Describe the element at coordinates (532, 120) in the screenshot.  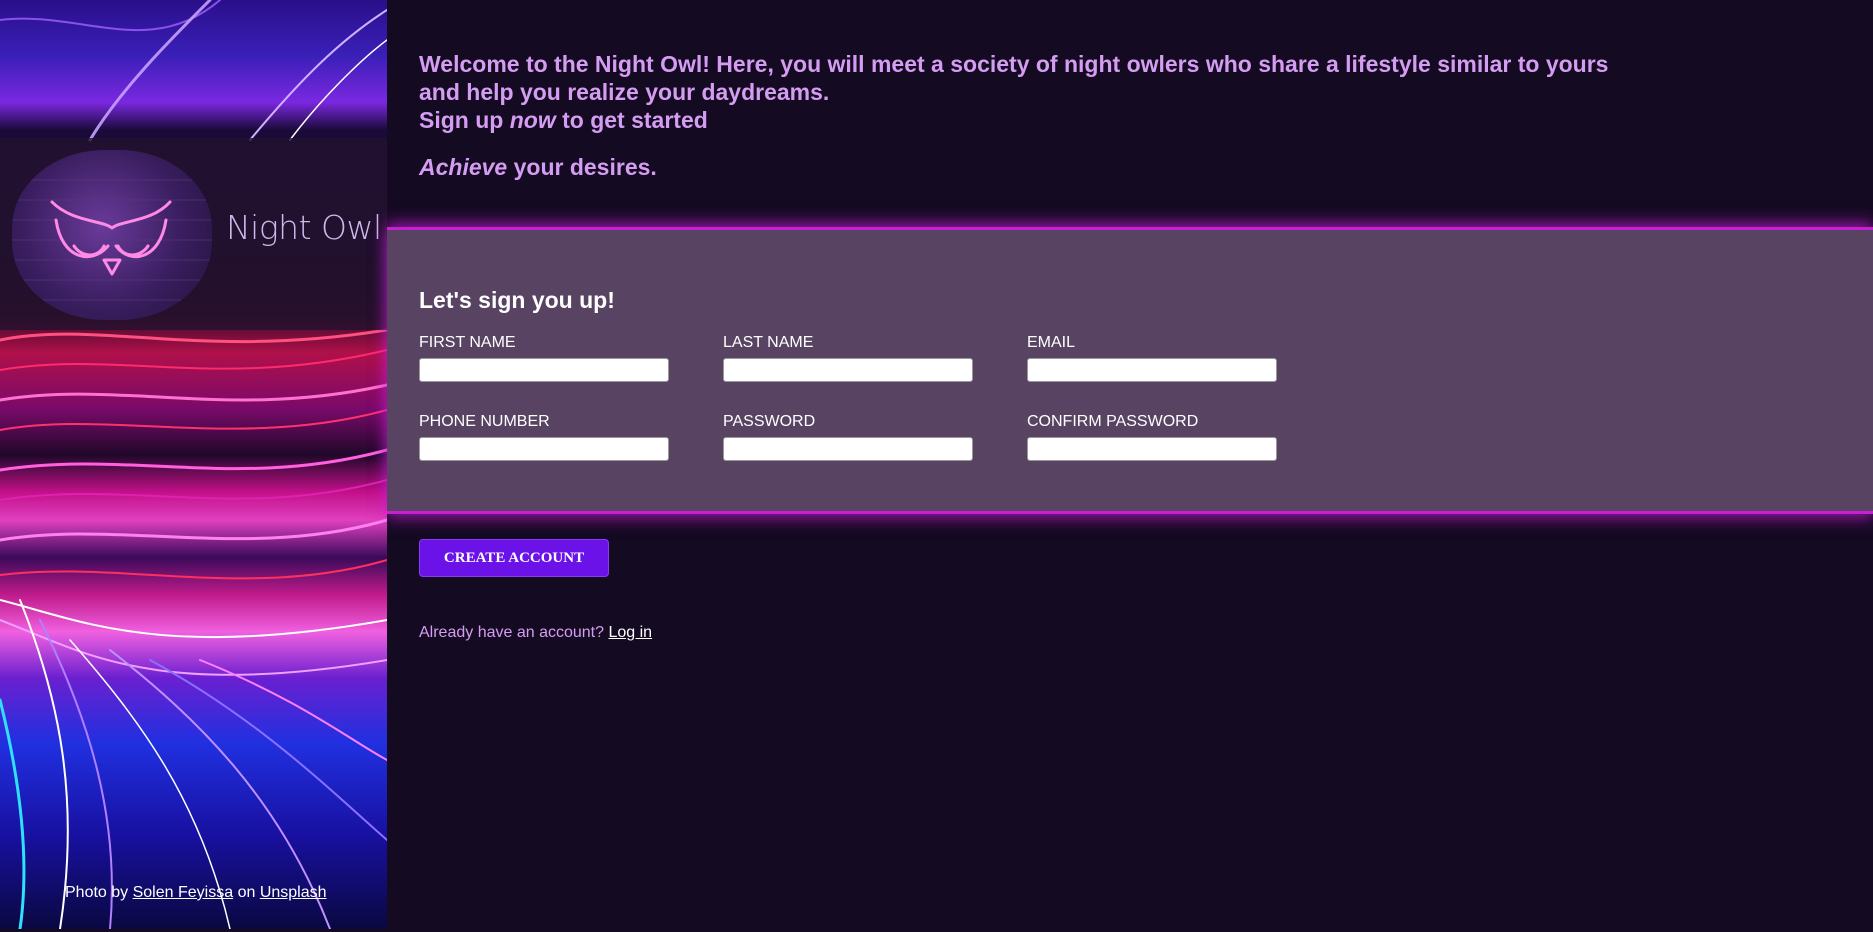
I see `signup-emphasis: now` at that location.